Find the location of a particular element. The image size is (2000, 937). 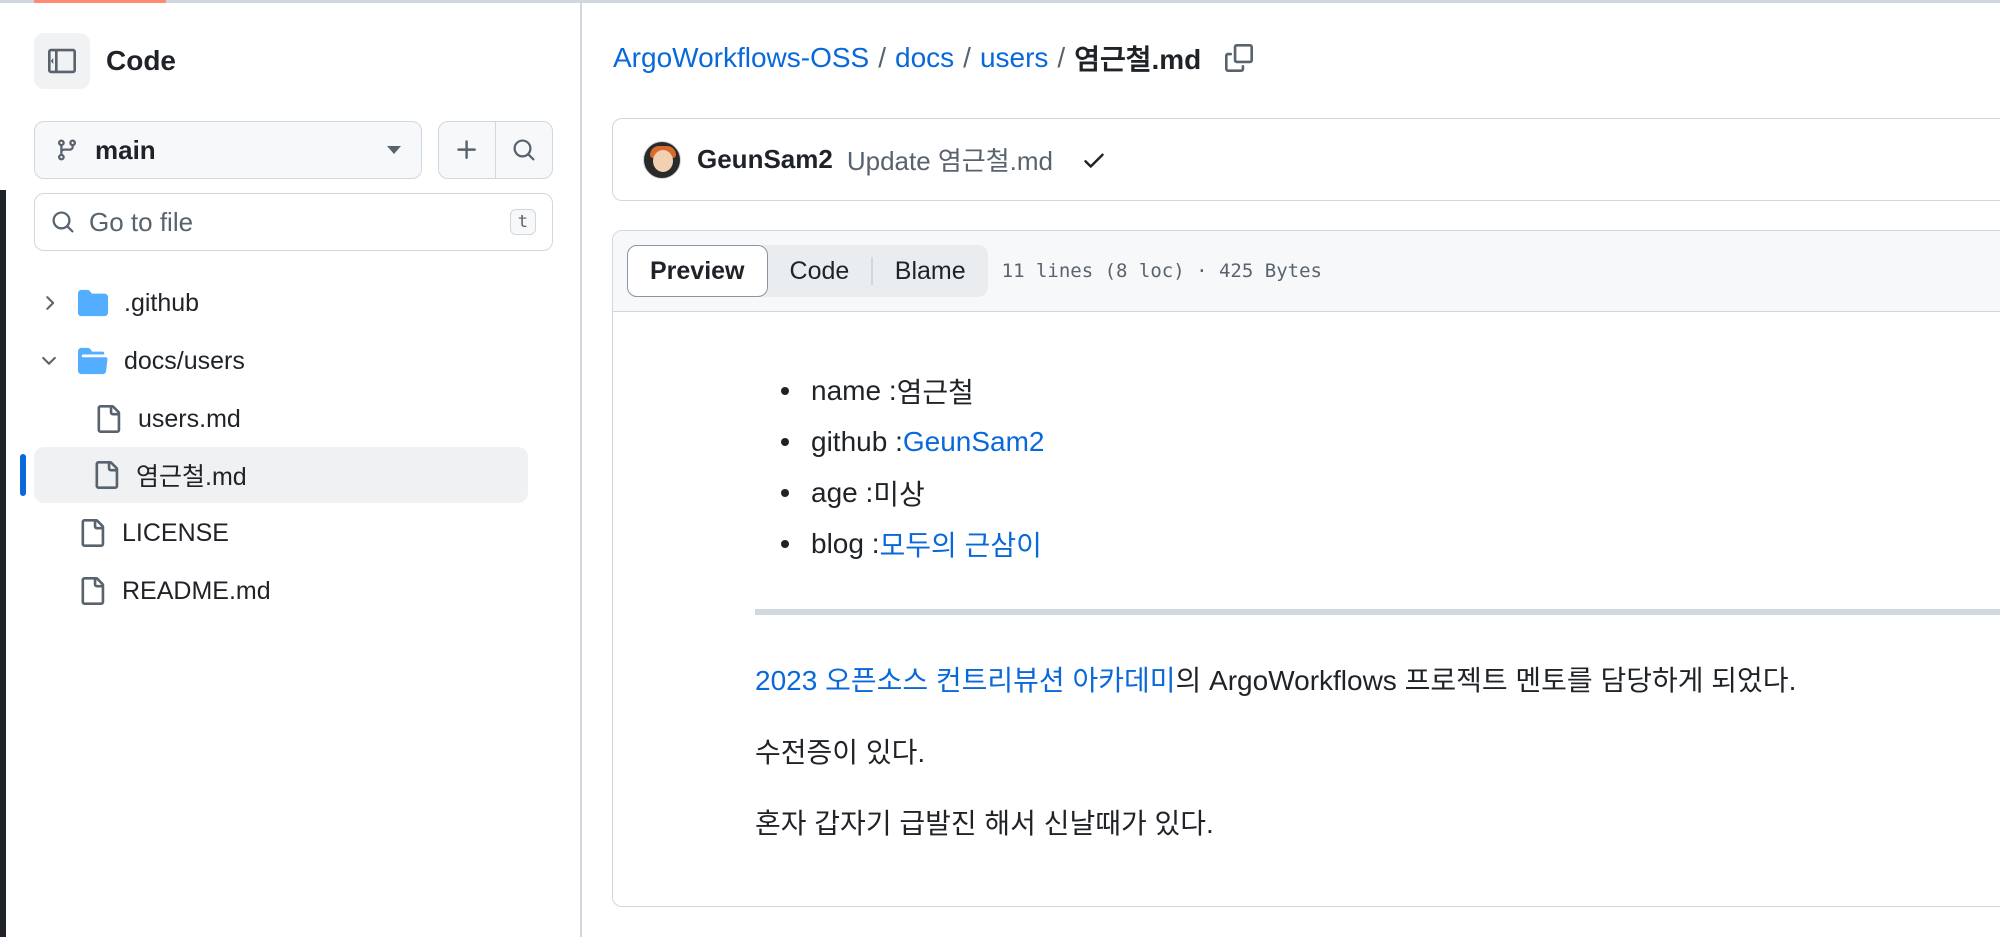

chevron-right-icon is located at coordinates (49, 303).